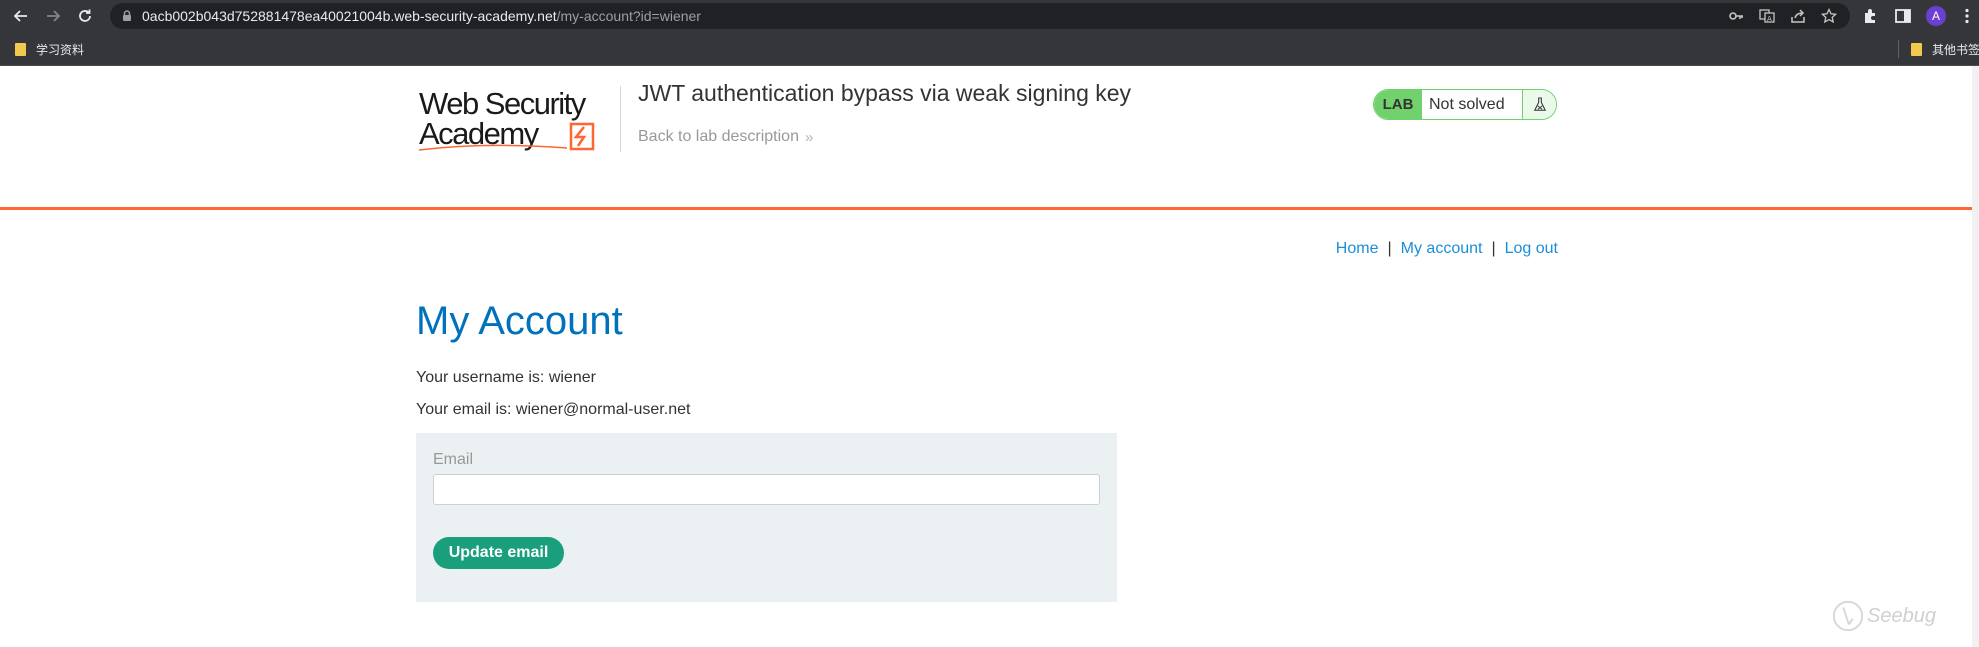 This screenshot has width=1979, height=647. Describe the element at coordinates (453, 459) in the screenshot. I see `email-field-label: Email` at that location.